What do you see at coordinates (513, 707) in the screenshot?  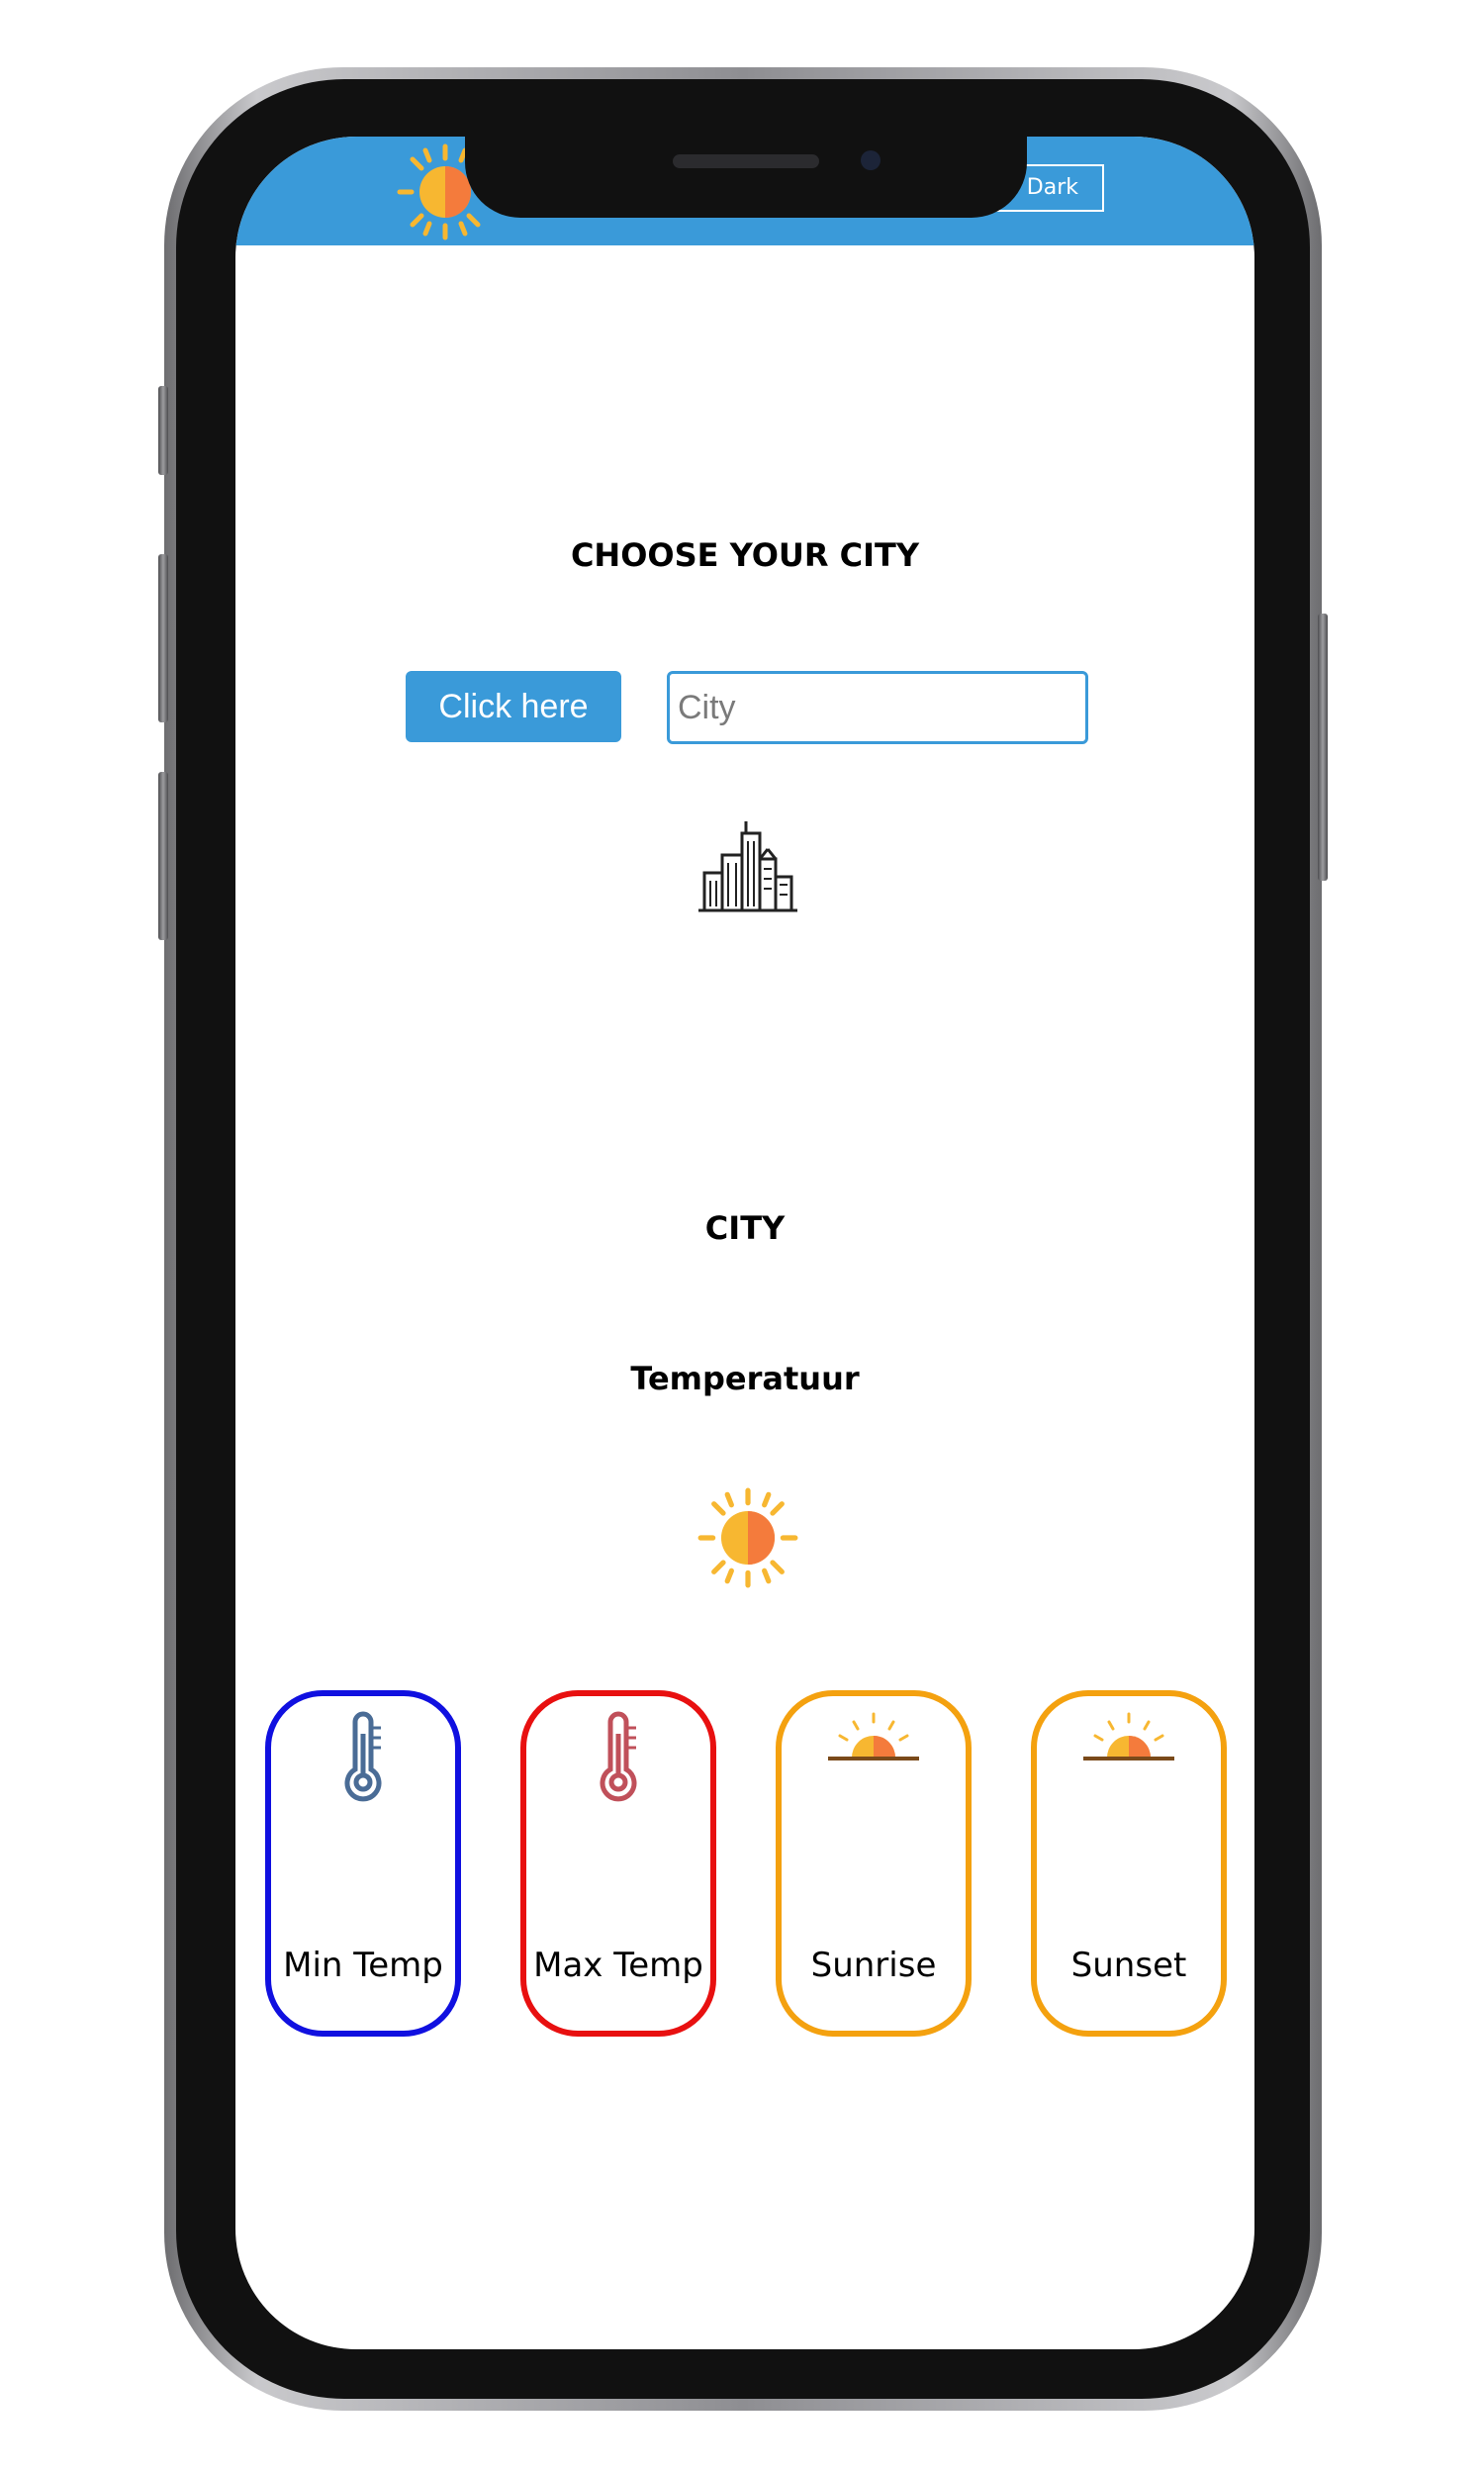 I see `search-button: Click here` at bounding box center [513, 707].